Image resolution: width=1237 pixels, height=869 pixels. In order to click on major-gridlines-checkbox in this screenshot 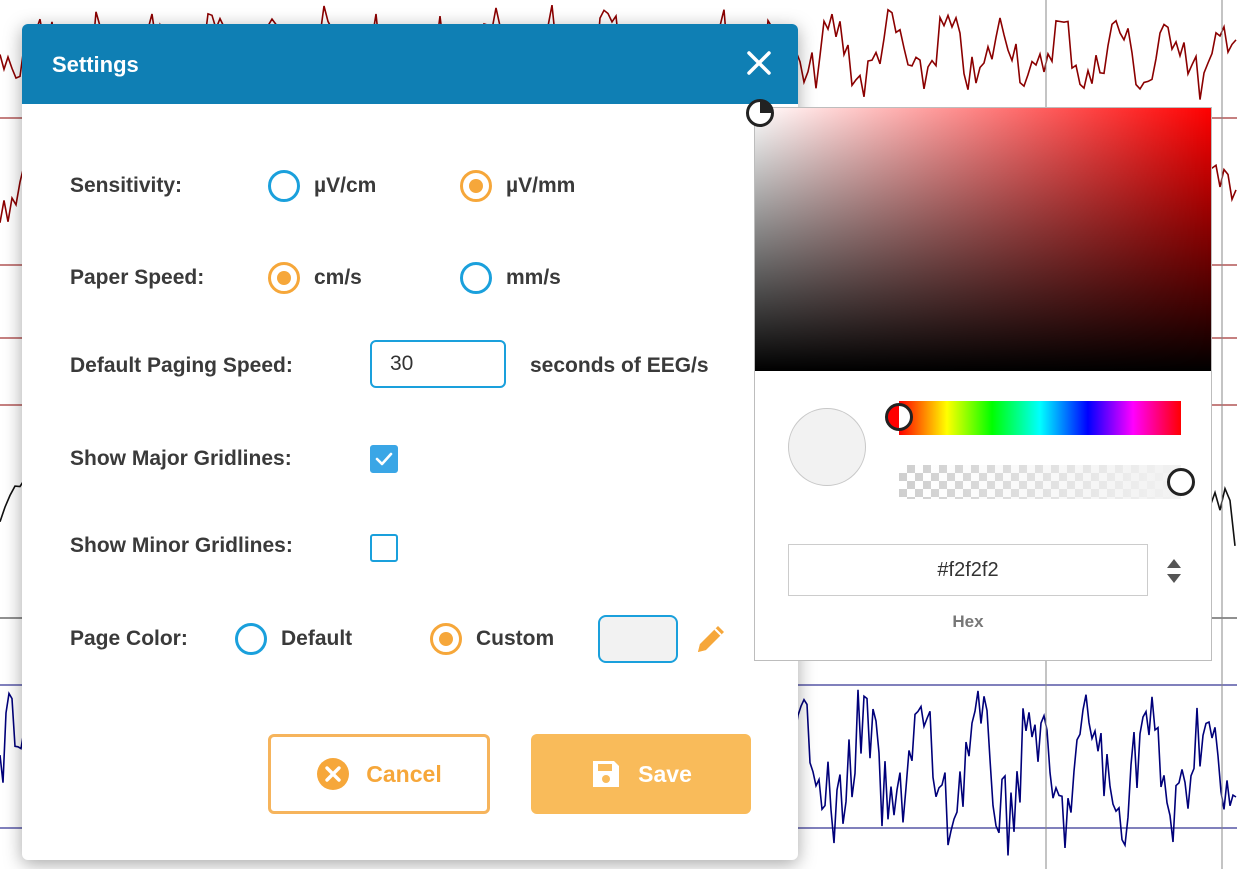, I will do `click(384, 459)`.